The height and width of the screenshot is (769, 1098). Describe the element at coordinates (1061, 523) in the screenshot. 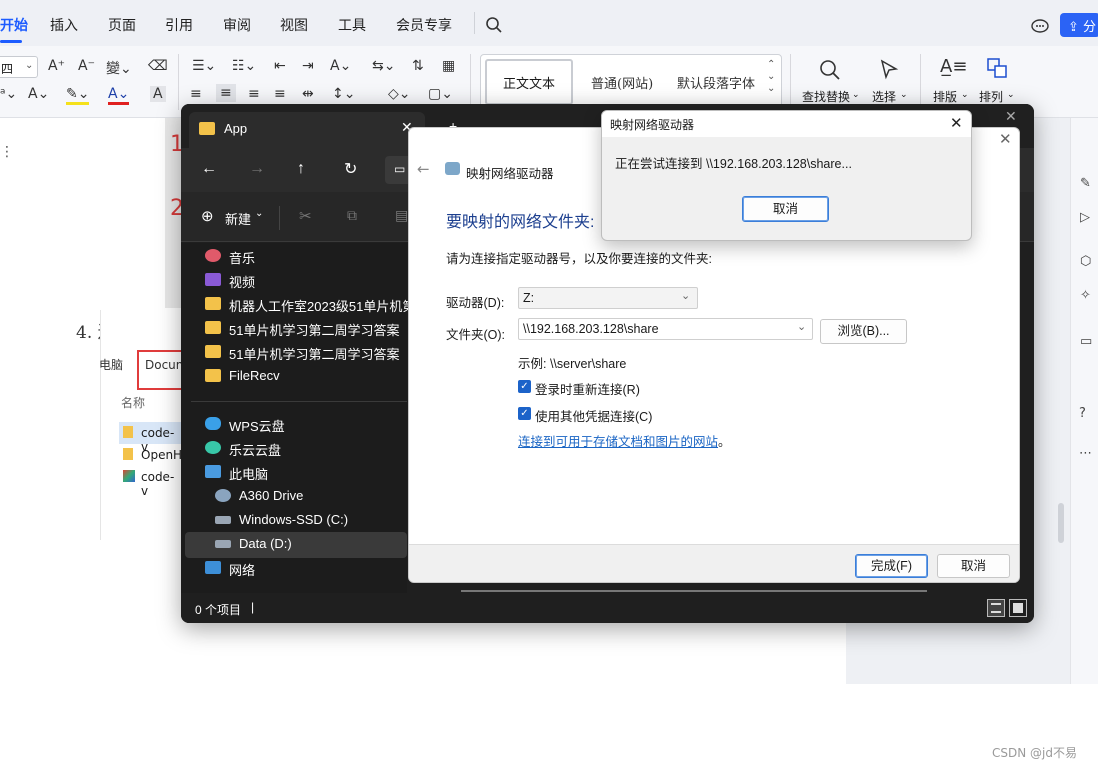

I see `vertical-scrollbar` at that location.